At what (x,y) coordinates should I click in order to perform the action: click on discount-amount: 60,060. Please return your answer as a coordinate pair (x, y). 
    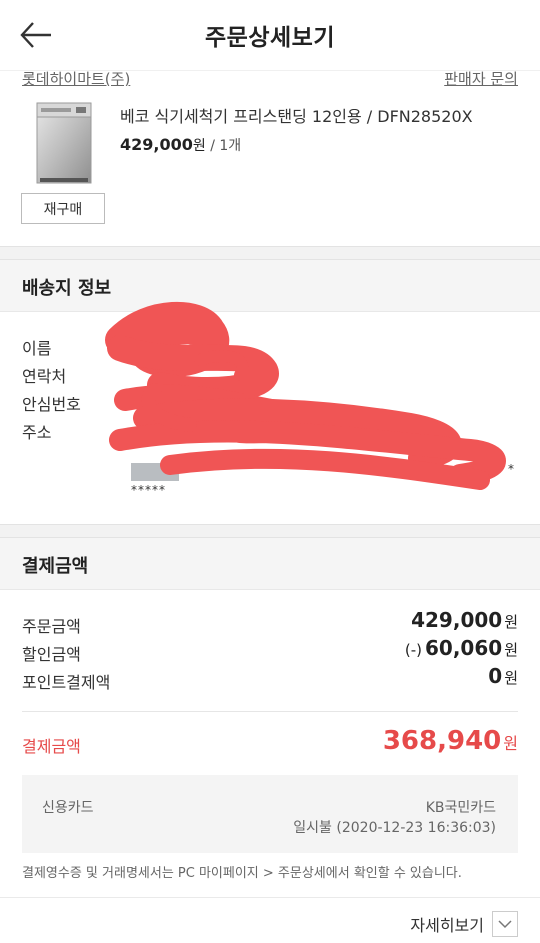
    Looking at the image, I should click on (464, 648).